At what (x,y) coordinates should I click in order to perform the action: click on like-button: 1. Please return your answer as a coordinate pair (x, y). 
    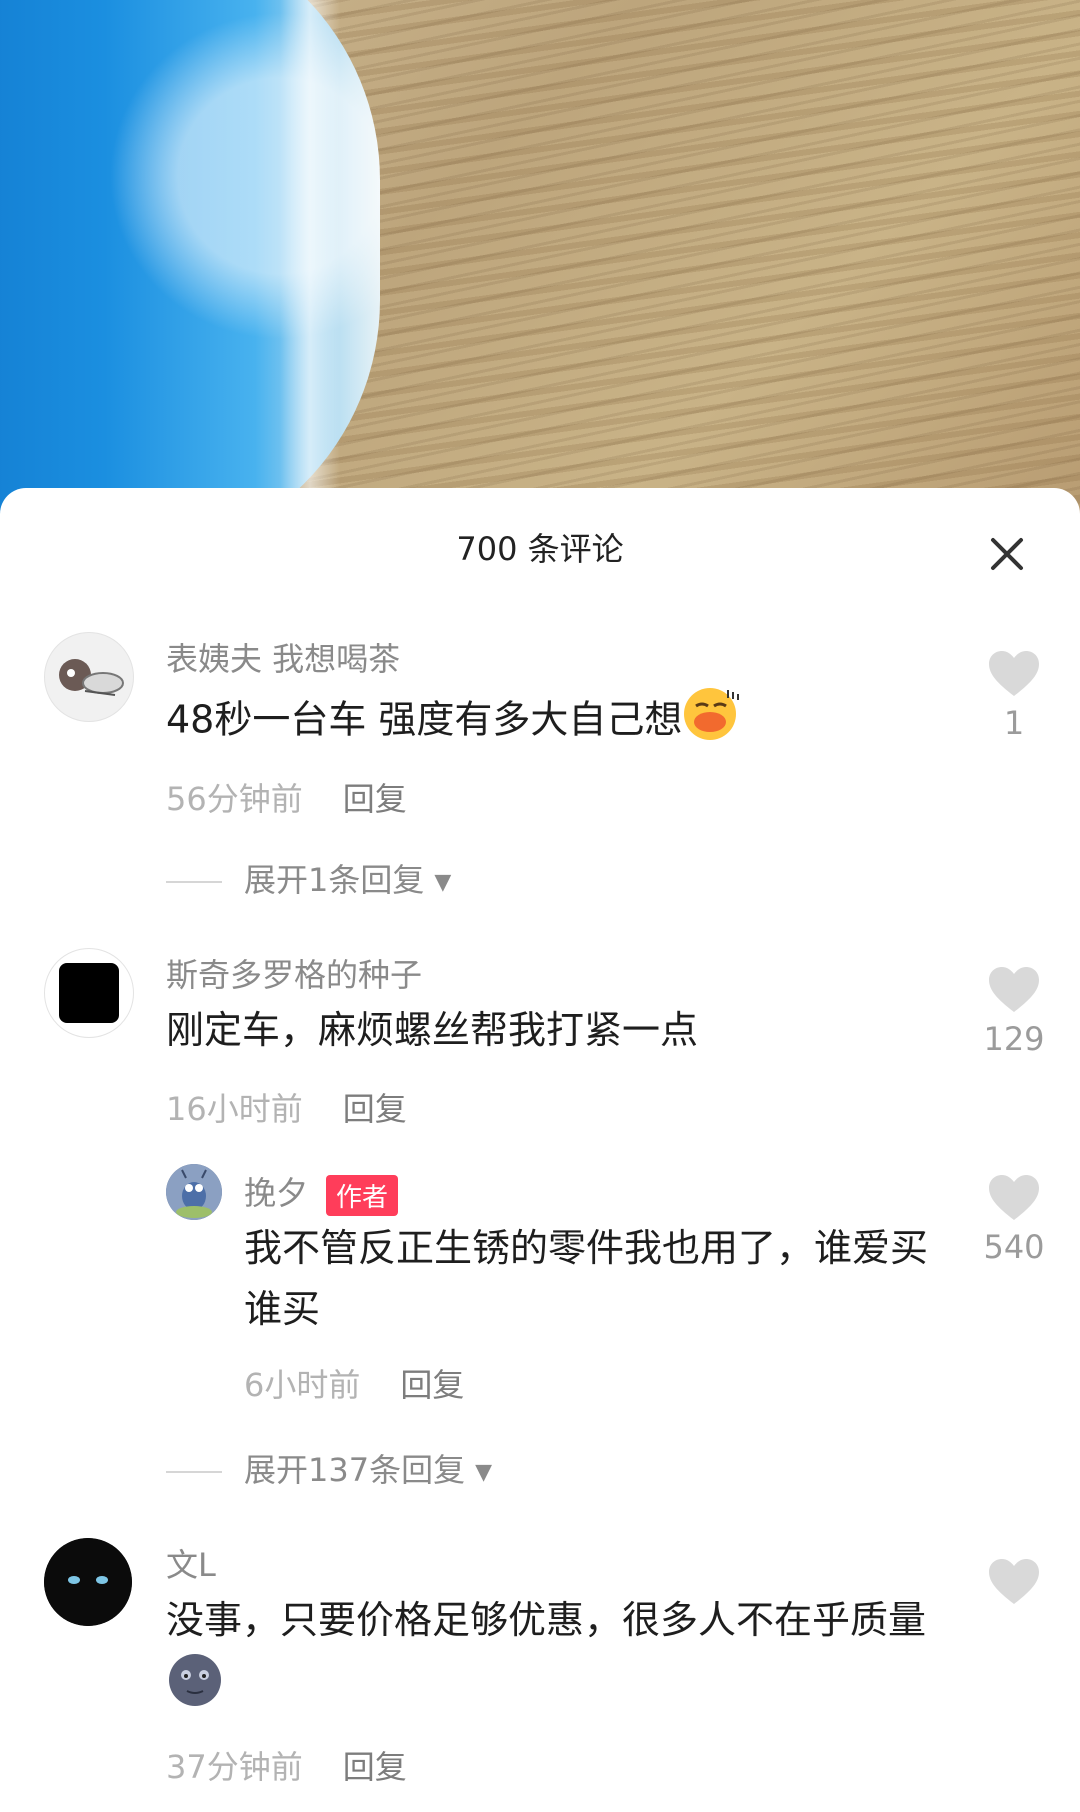
    Looking at the image, I should click on (1014, 696).